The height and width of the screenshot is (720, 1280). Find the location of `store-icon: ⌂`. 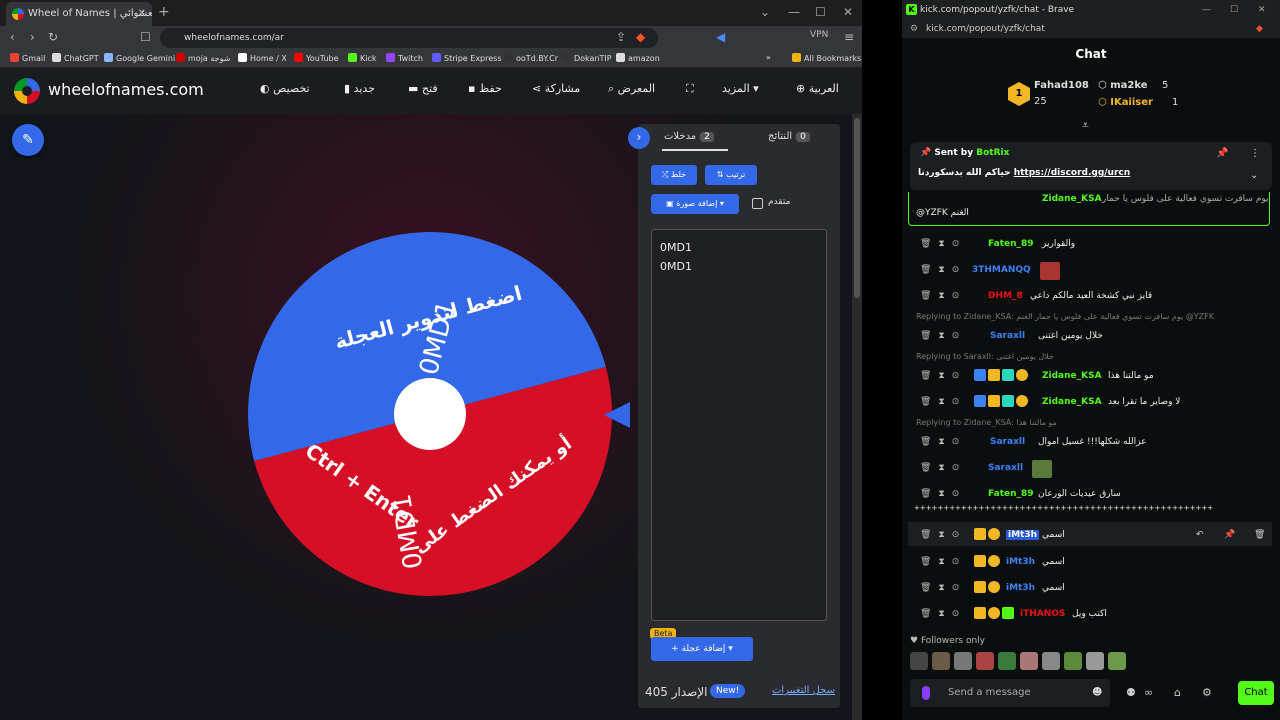

store-icon: ⌂ is located at coordinates (1177, 692).